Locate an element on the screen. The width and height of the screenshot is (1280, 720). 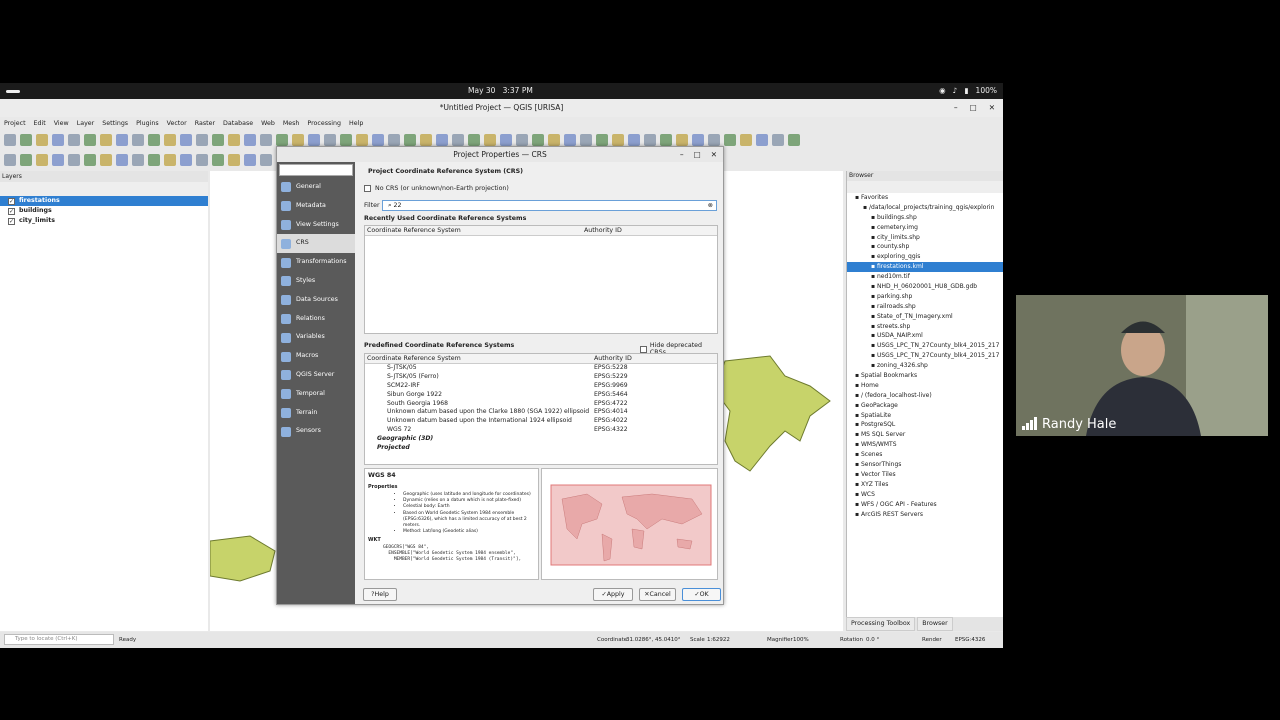
menu-settings: Settings is located at coordinates (115, 124).